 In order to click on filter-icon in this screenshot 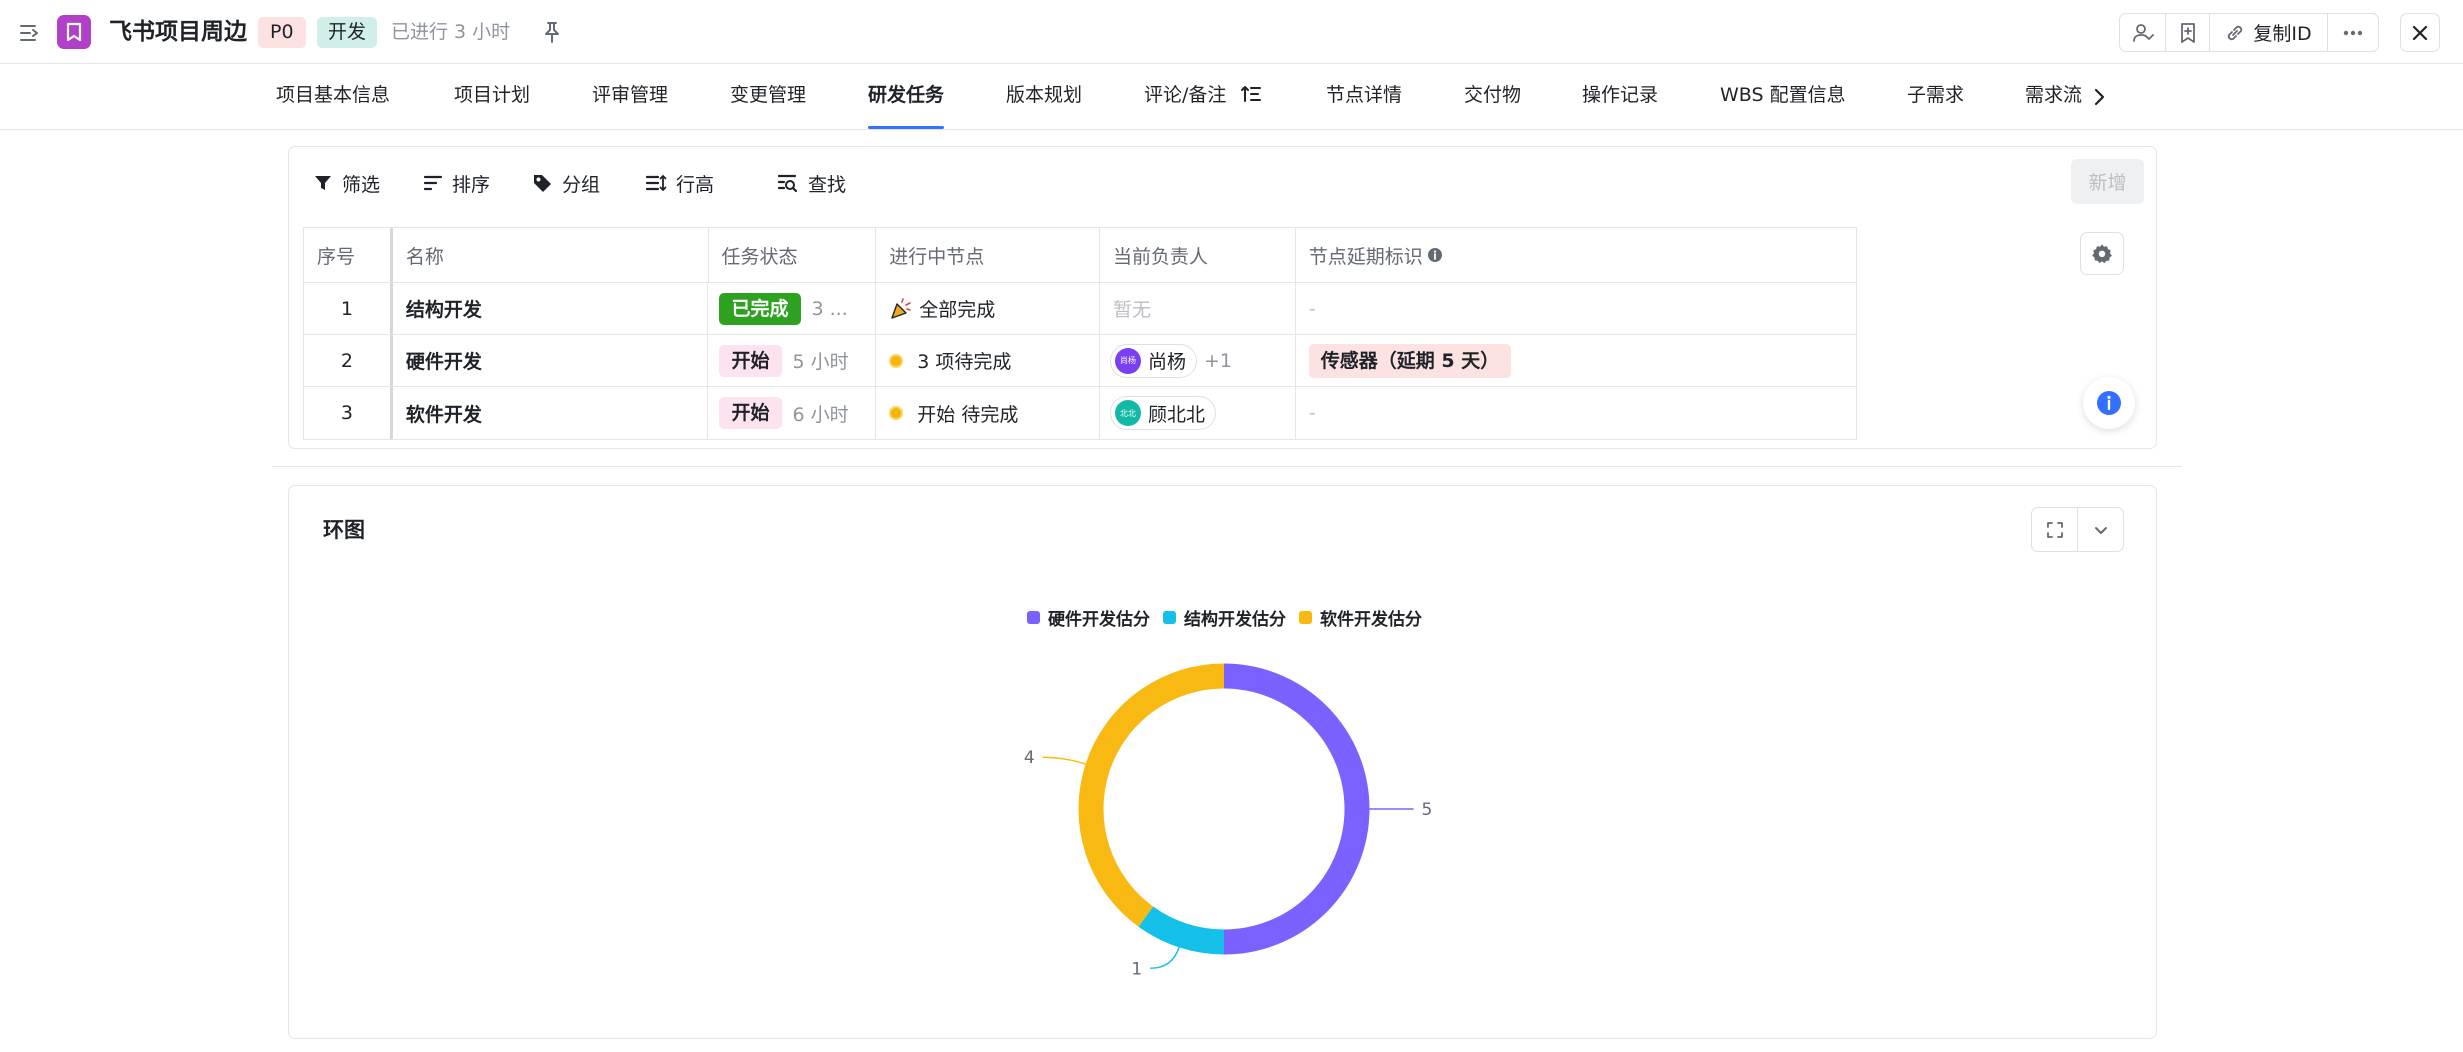, I will do `click(323, 183)`.